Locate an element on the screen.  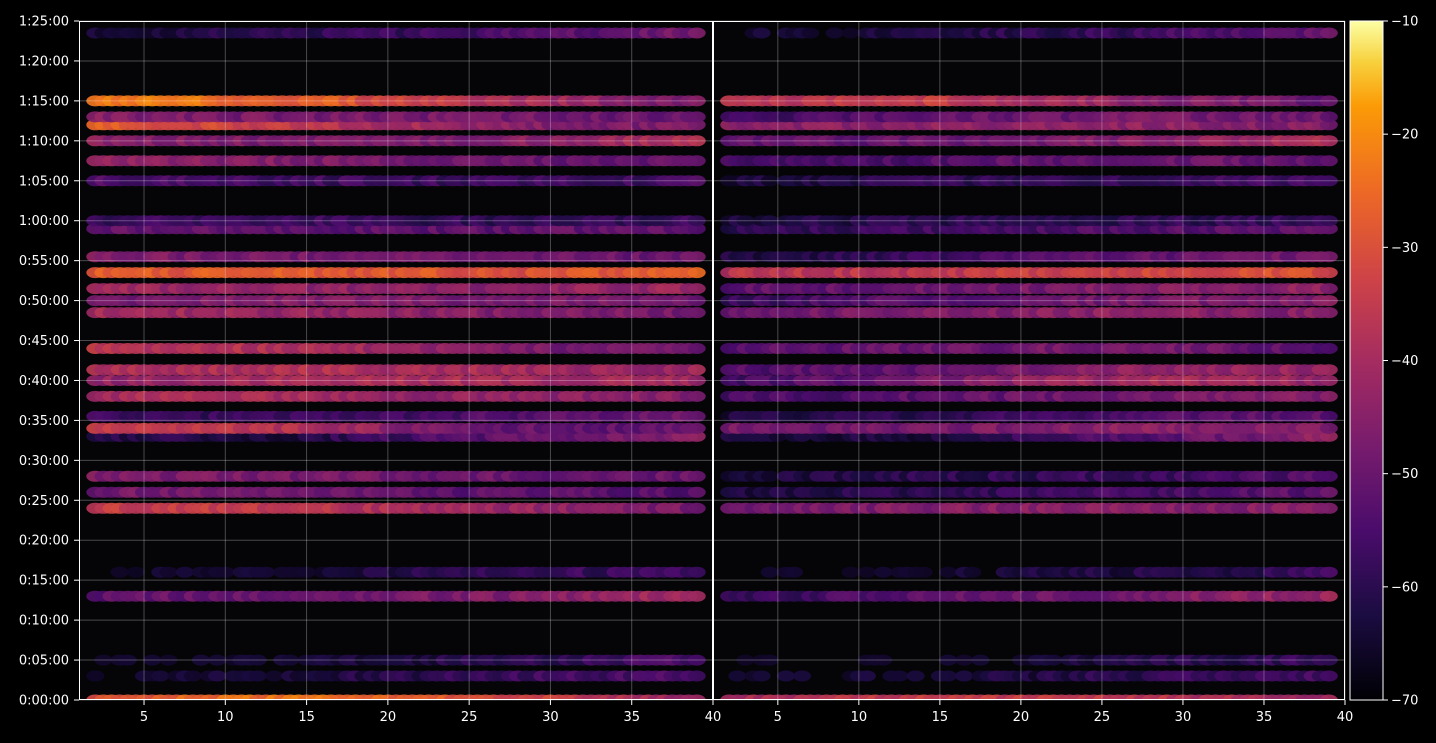
y-tick-label: 0:10:00 is located at coordinates (44, 621).